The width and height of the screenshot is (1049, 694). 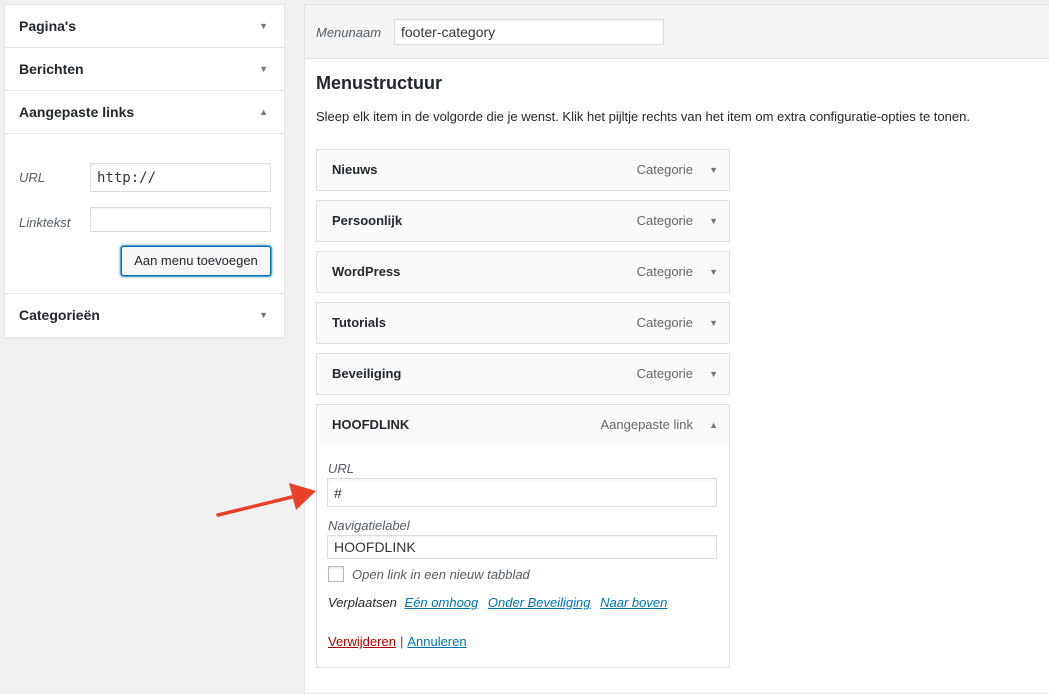 I want to click on new-tab-checkbox, so click(x=336, y=574).